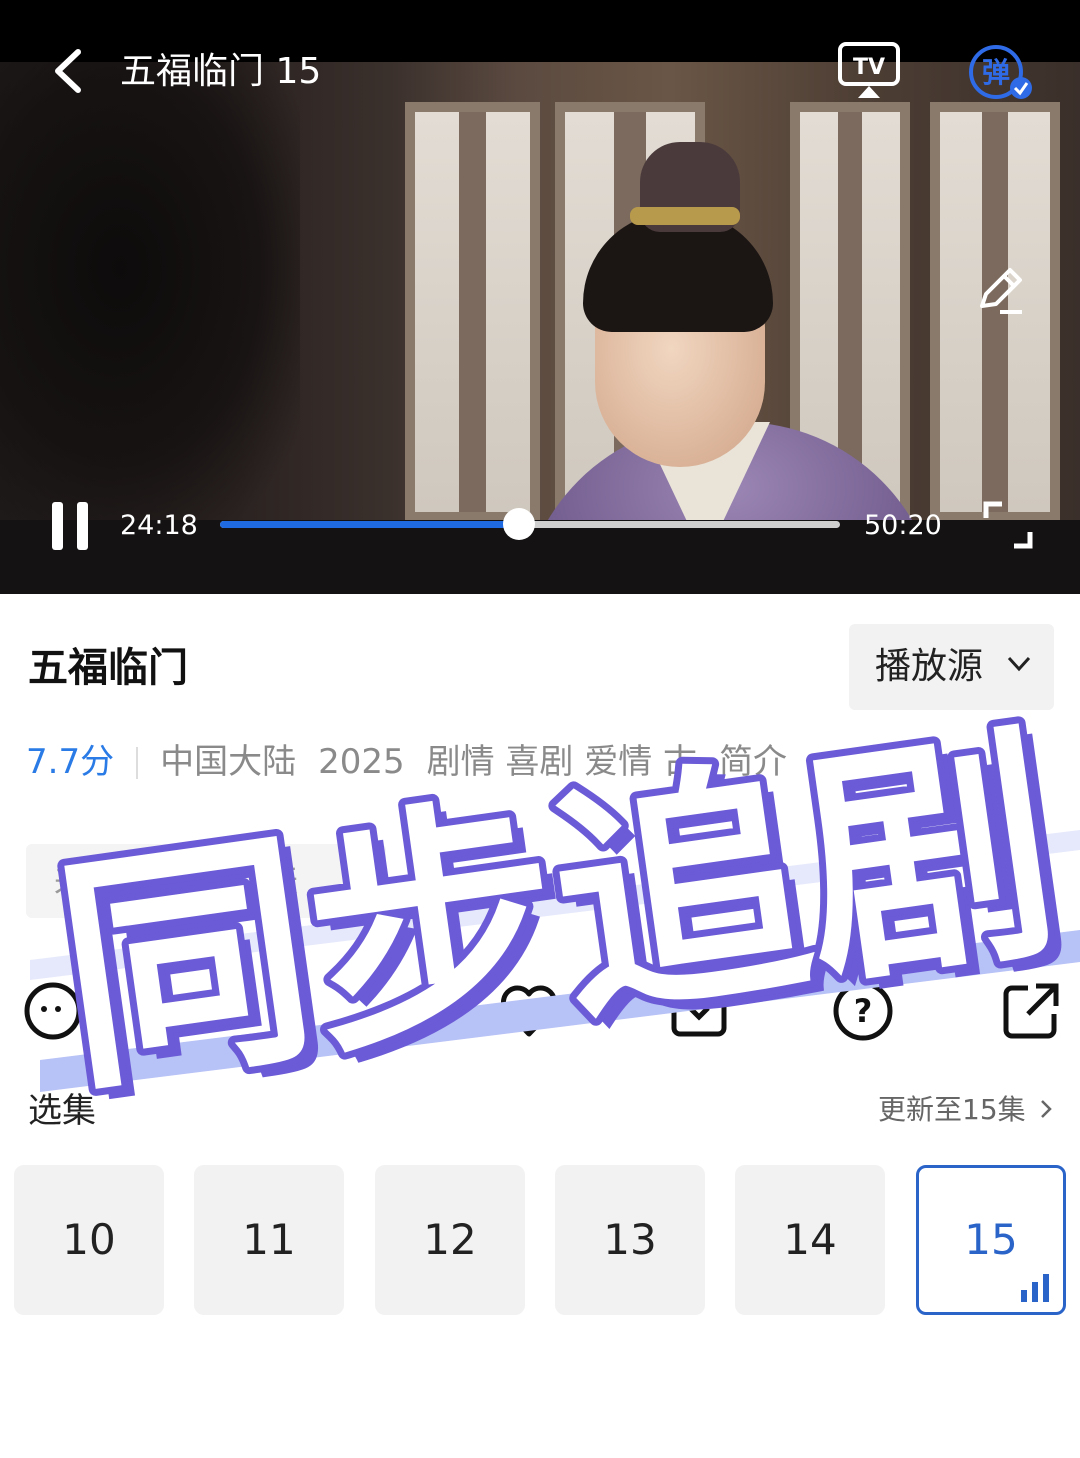  Describe the element at coordinates (1019, 664) in the screenshot. I see `chevron-down-icon` at that location.